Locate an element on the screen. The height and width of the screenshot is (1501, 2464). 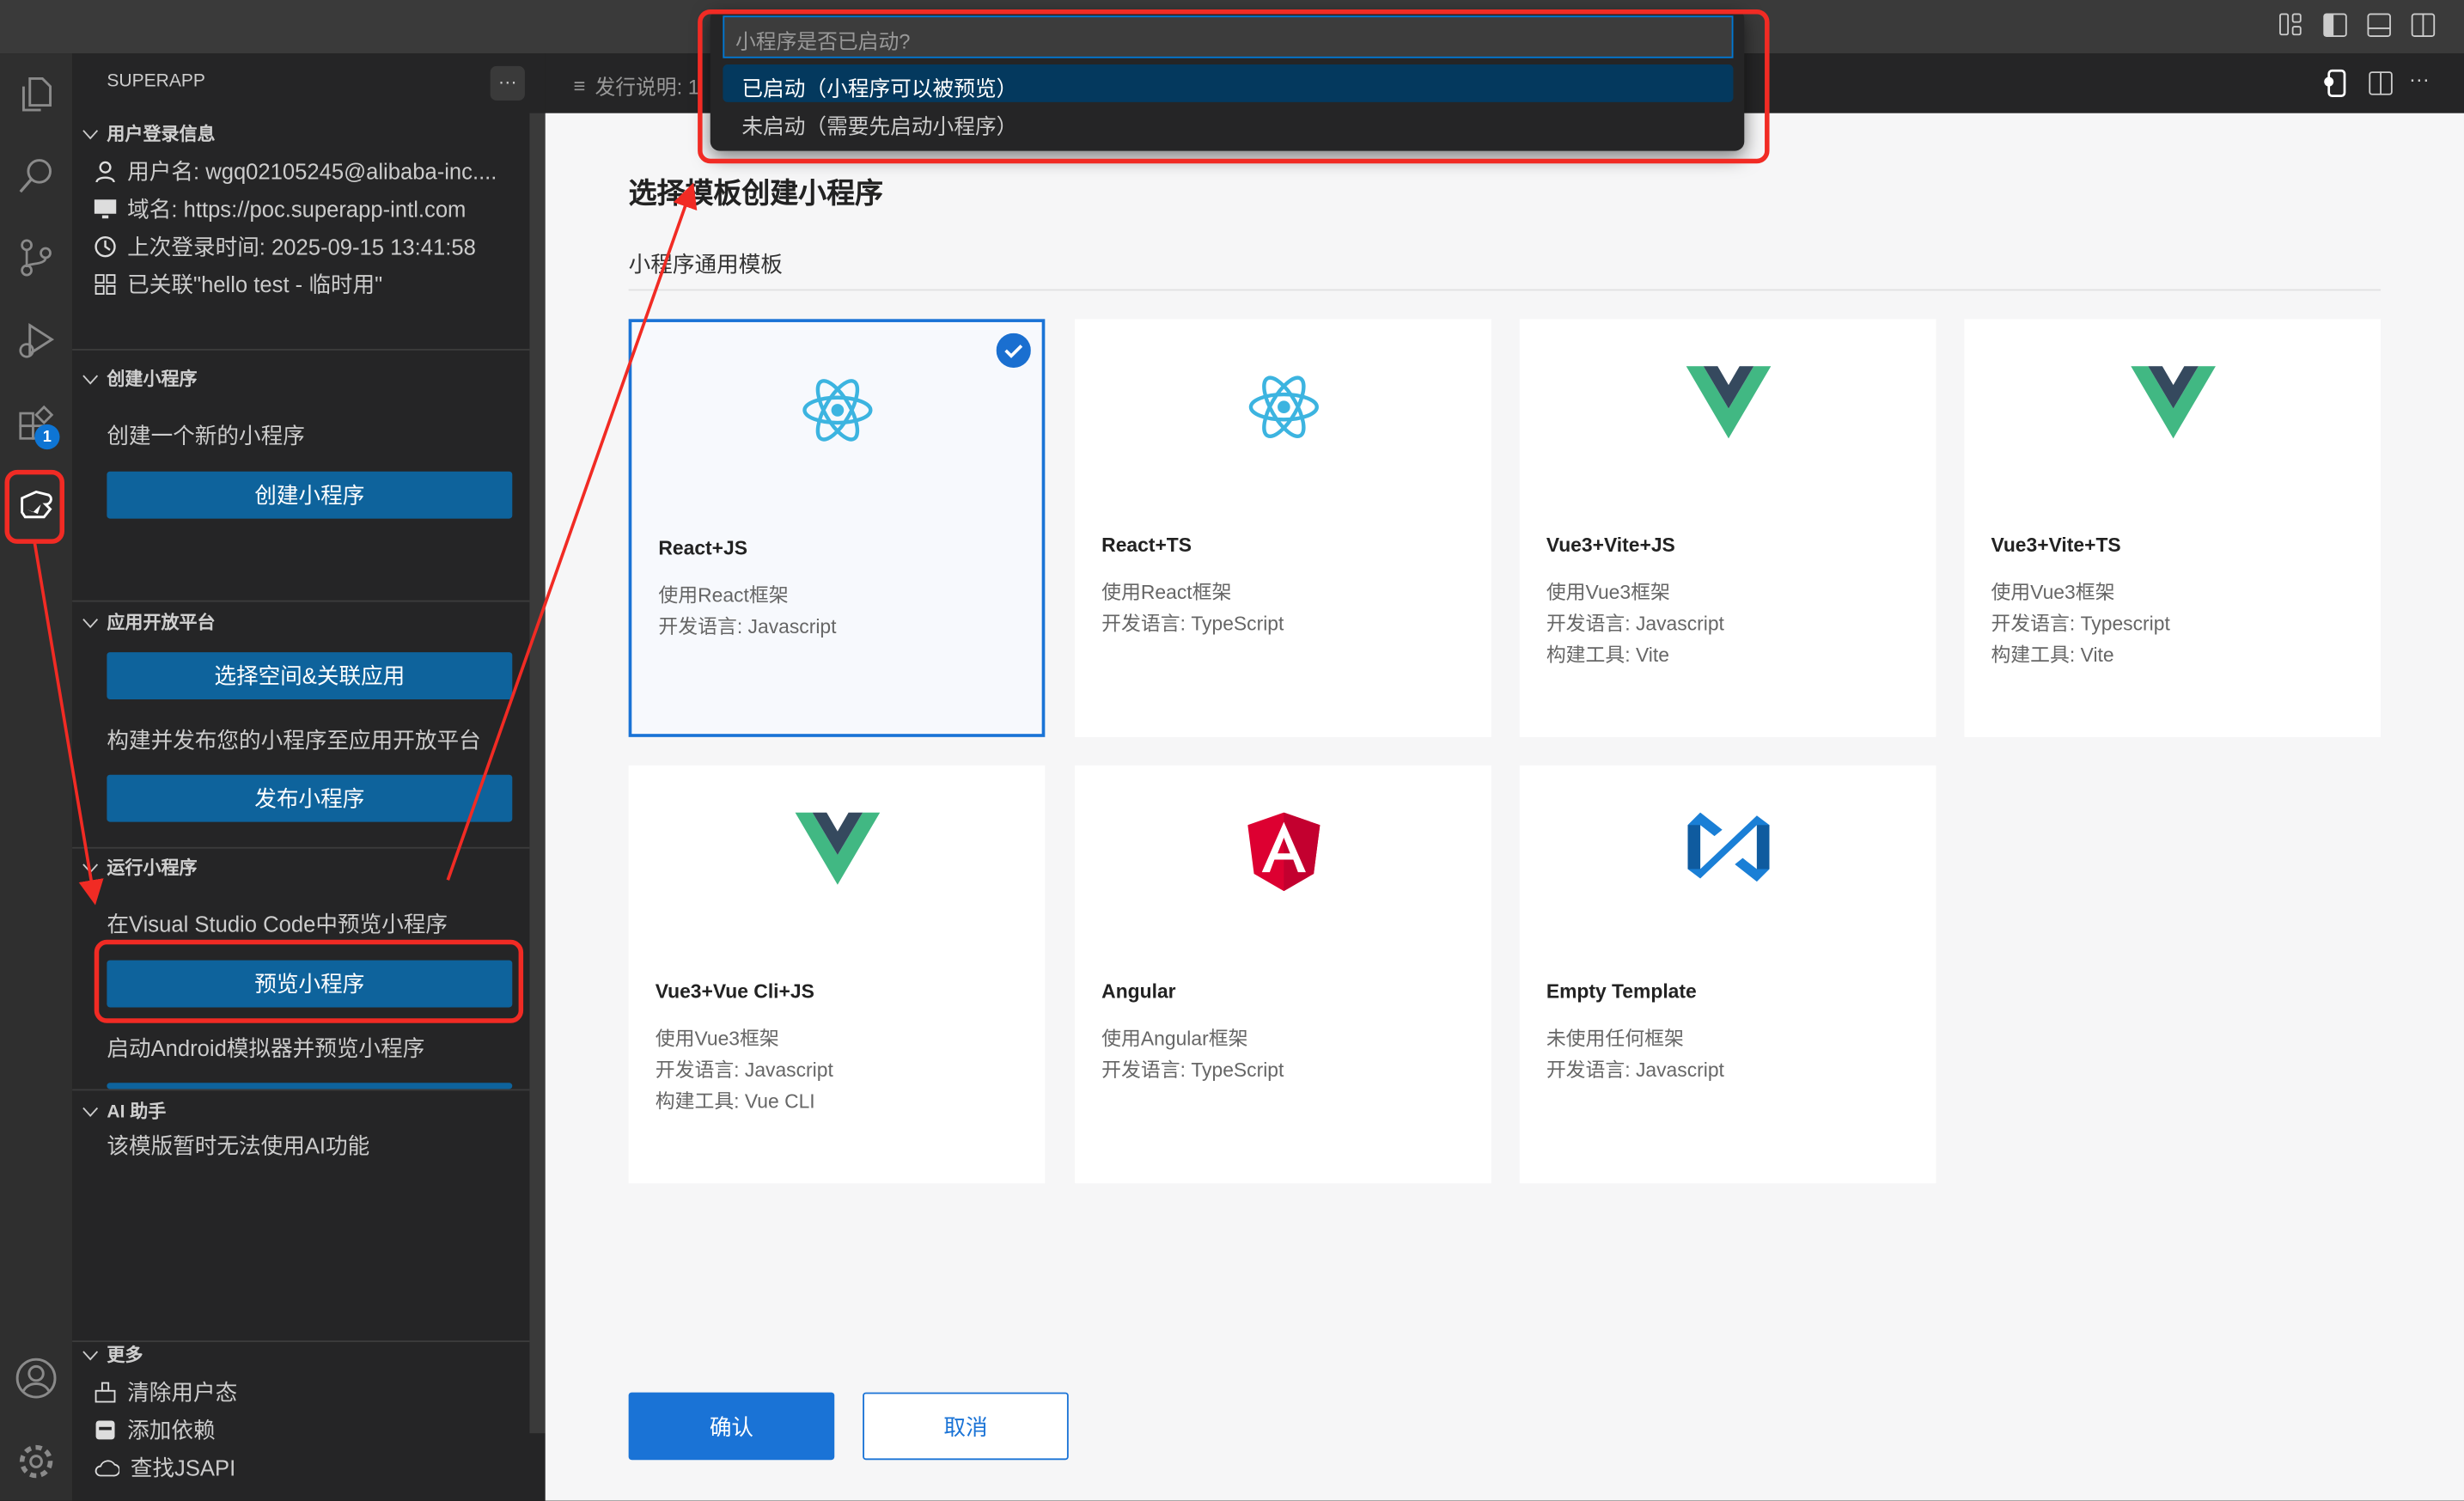
annotation-arrow-down is located at coordinates (68, 723).